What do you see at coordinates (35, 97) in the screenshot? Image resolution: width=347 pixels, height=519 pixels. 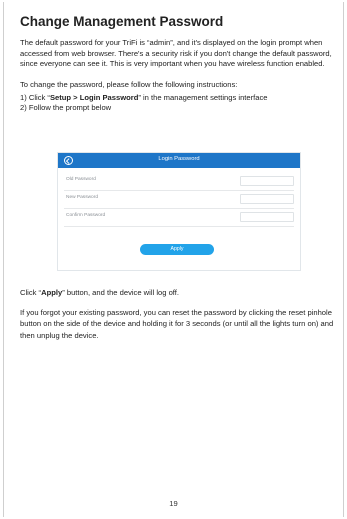 I see `step-1-prefix: 1) Click “` at bounding box center [35, 97].